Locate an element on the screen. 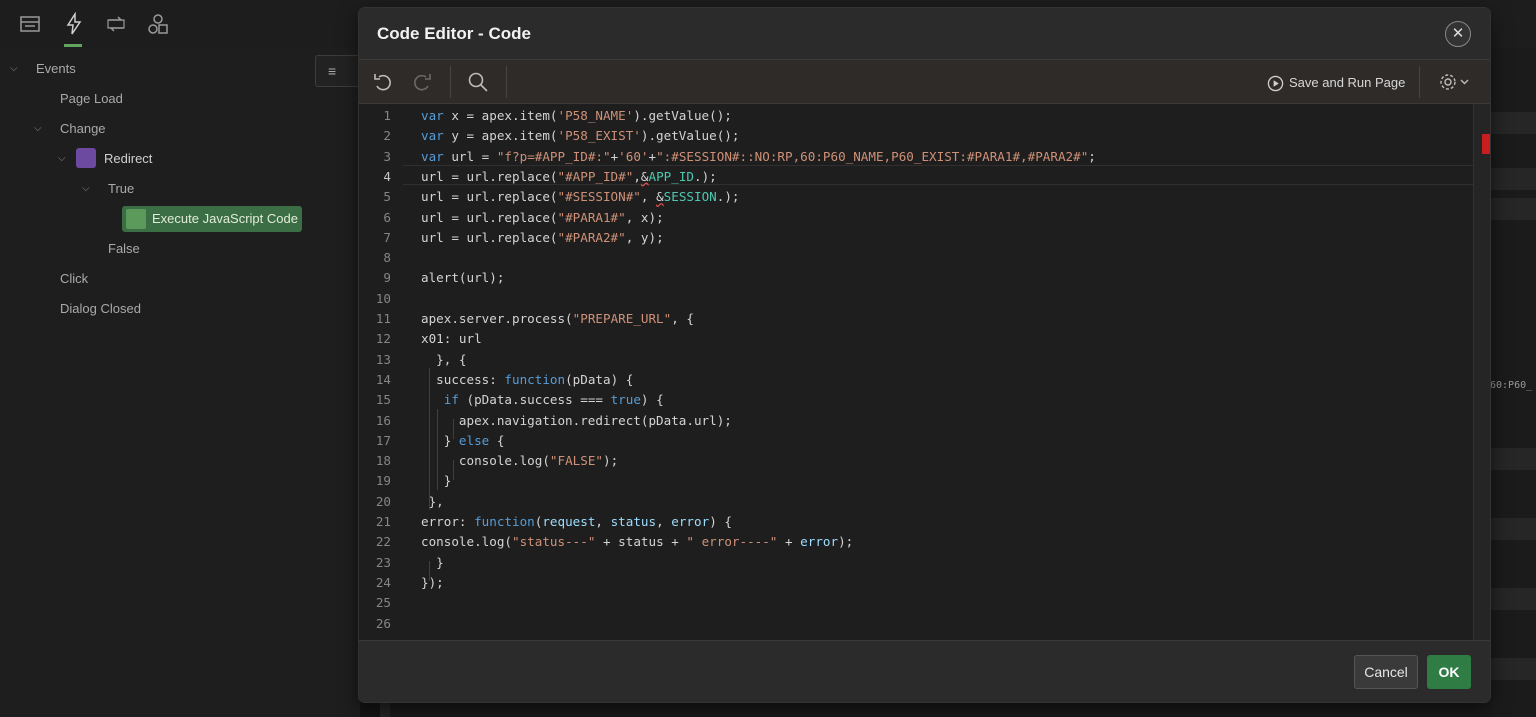 The width and height of the screenshot is (1536, 717). tree-node-click: Click is located at coordinates (74, 279).